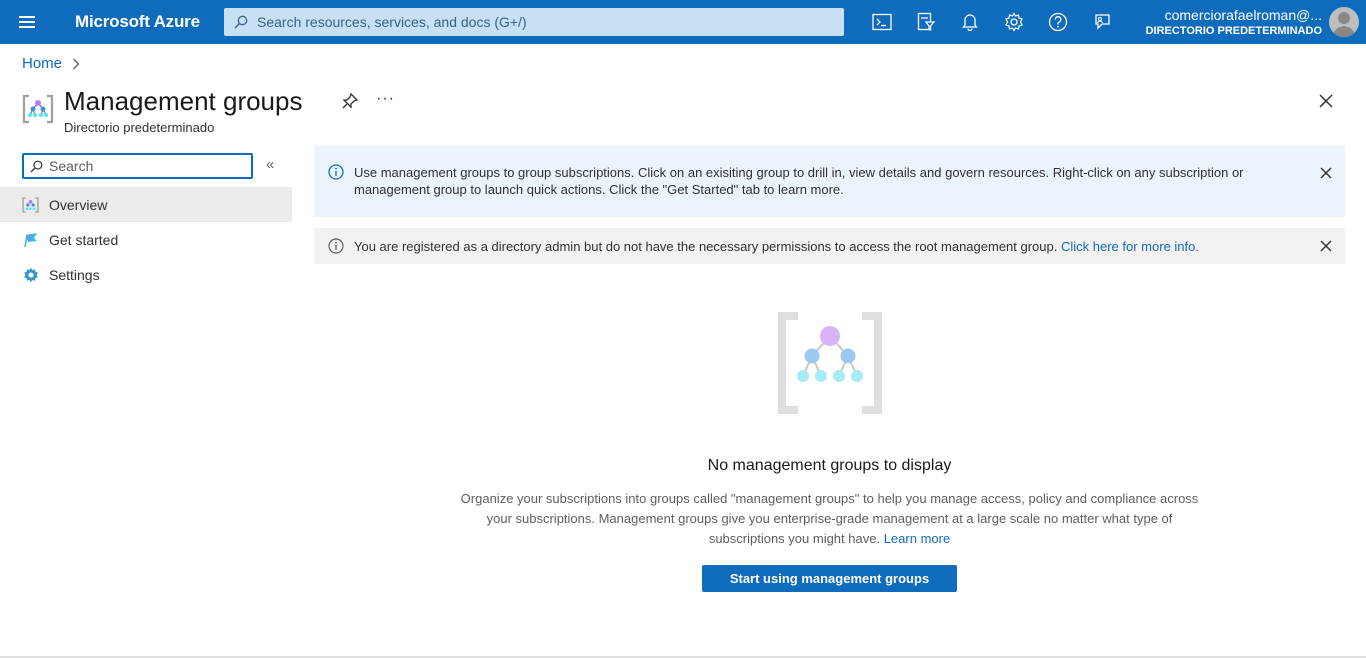 The image size is (1366, 658). Describe the element at coordinates (1326, 101) in the screenshot. I see `close-blade-icon` at that location.